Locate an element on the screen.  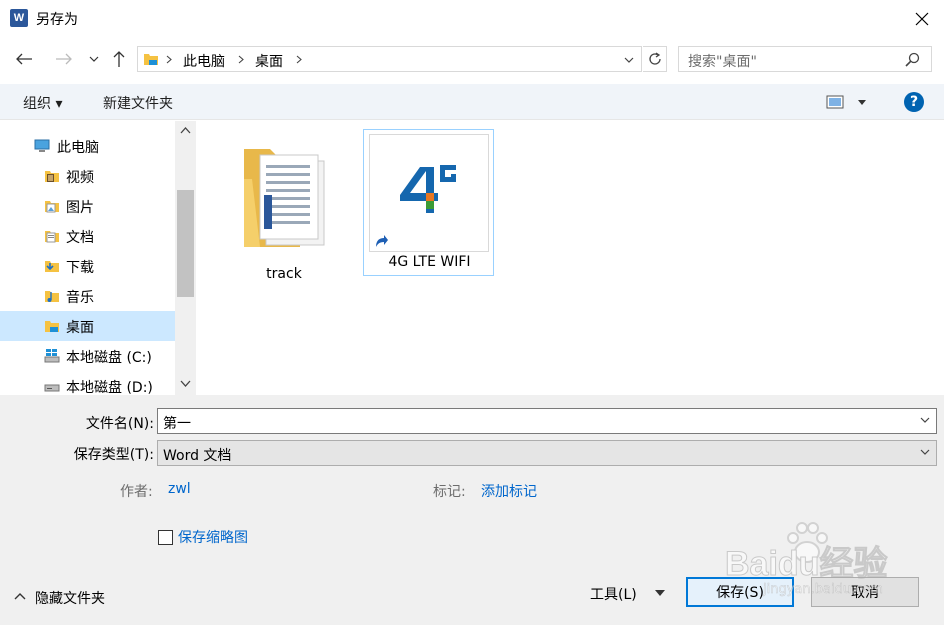
filetype-select: Word 文档 is located at coordinates (547, 453).